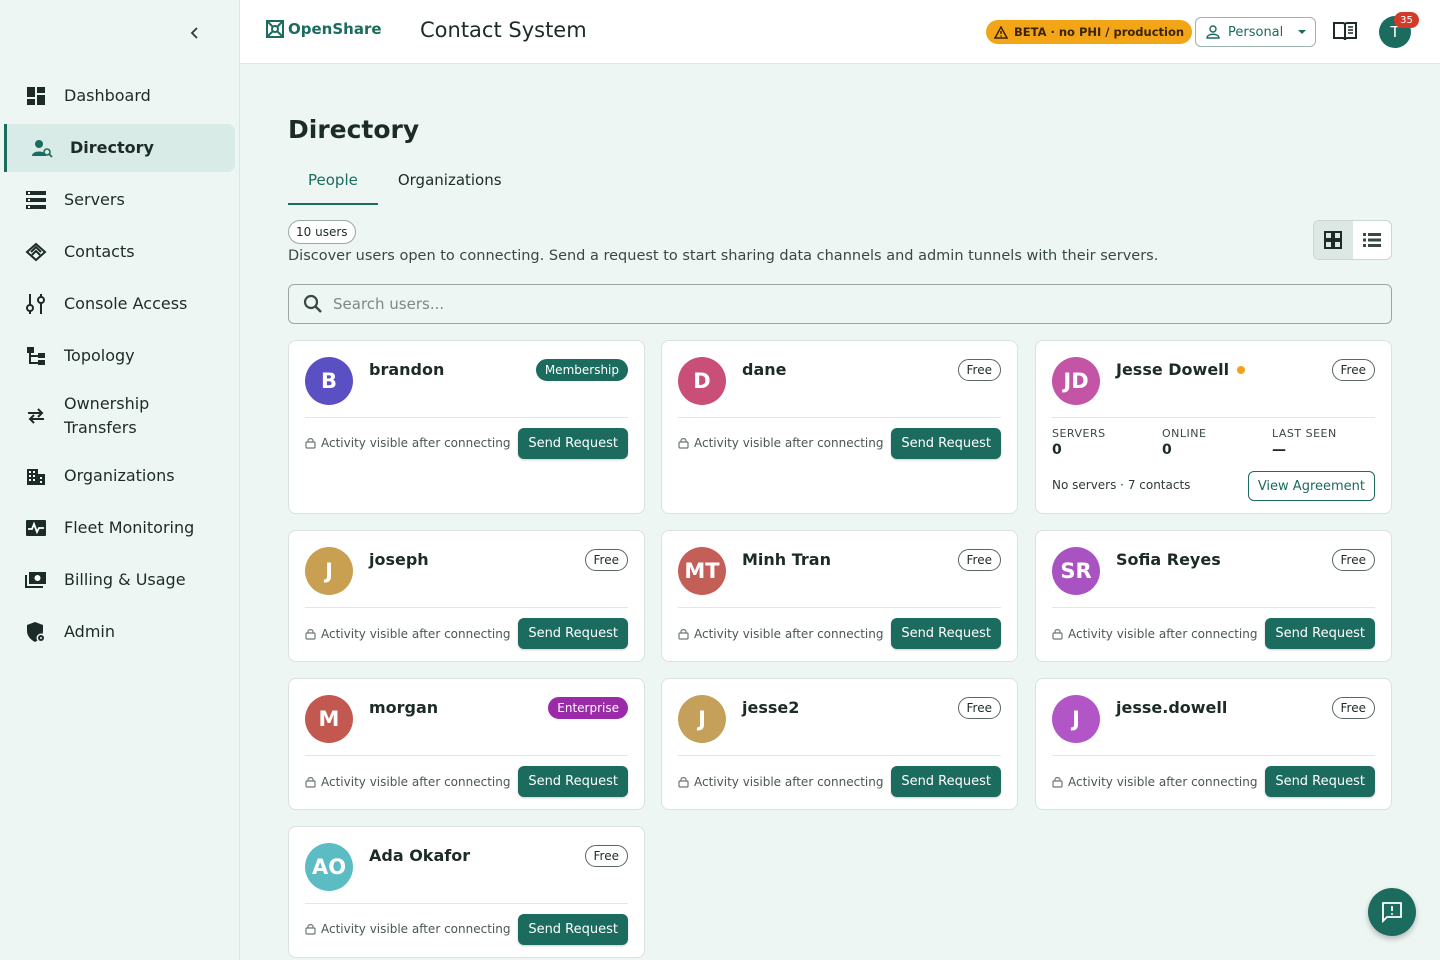 The width and height of the screenshot is (1440, 960). Describe the element at coordinates (1099, 32) in the screenshot. I see `beta-label: BETA · no PHI / production` at that location.